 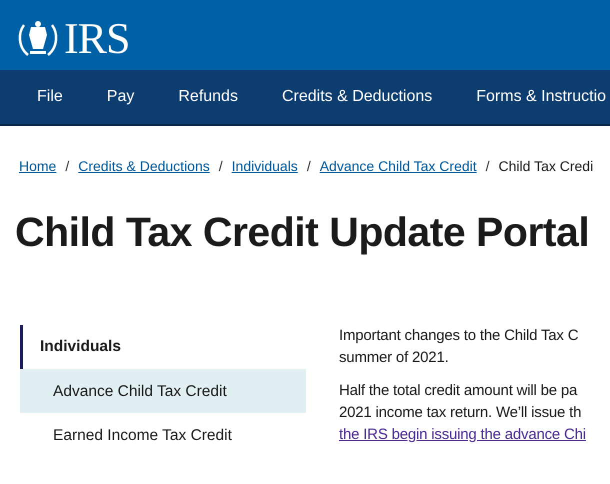 I want to click on paragraph-line: Important changes to the Child Tax C, so click(x=458, y=336).